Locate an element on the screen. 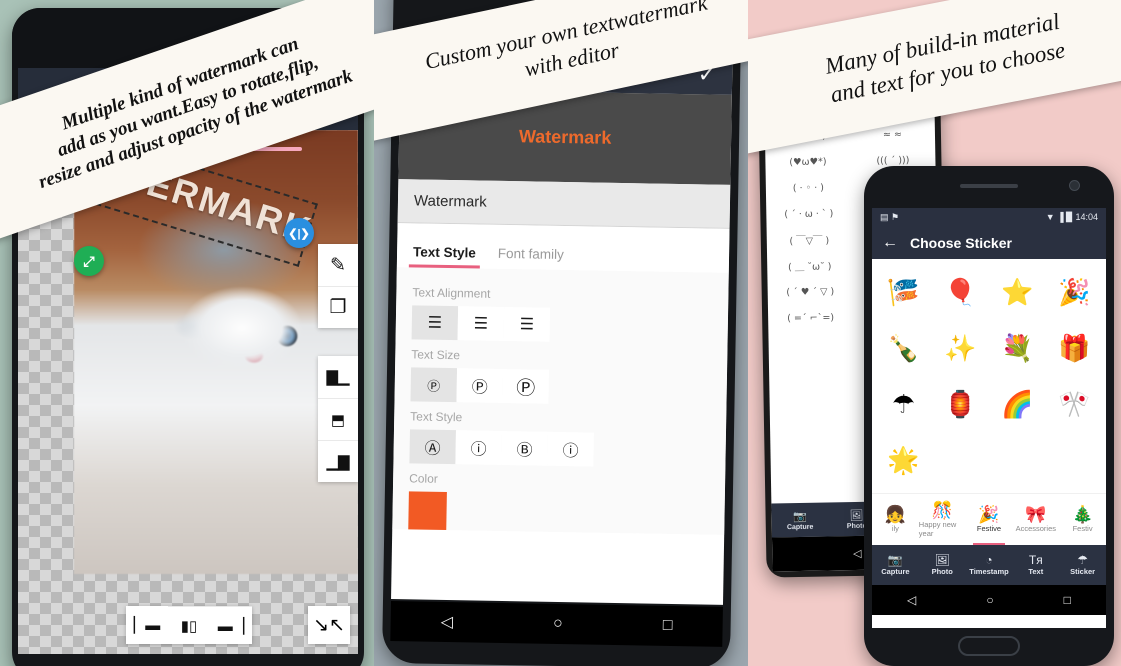 The height and width of the screenshot is (666, 1121). watermark-text-input: Watermark is located at coordinates (564, 204).